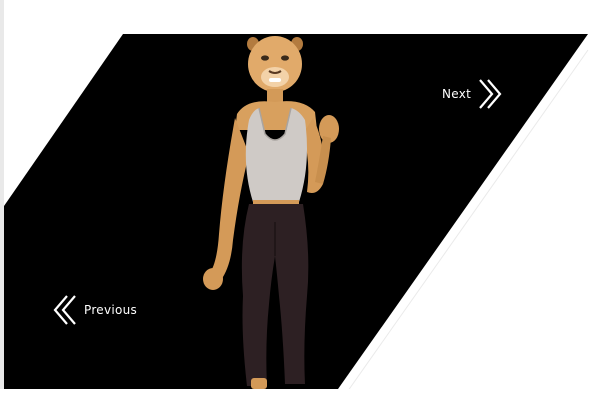 The height and width of the screenshot is (405, 593). Describe the element at coordinates (64, 310) in the screenshot. I see `double-chevron-left-icon` at that location.